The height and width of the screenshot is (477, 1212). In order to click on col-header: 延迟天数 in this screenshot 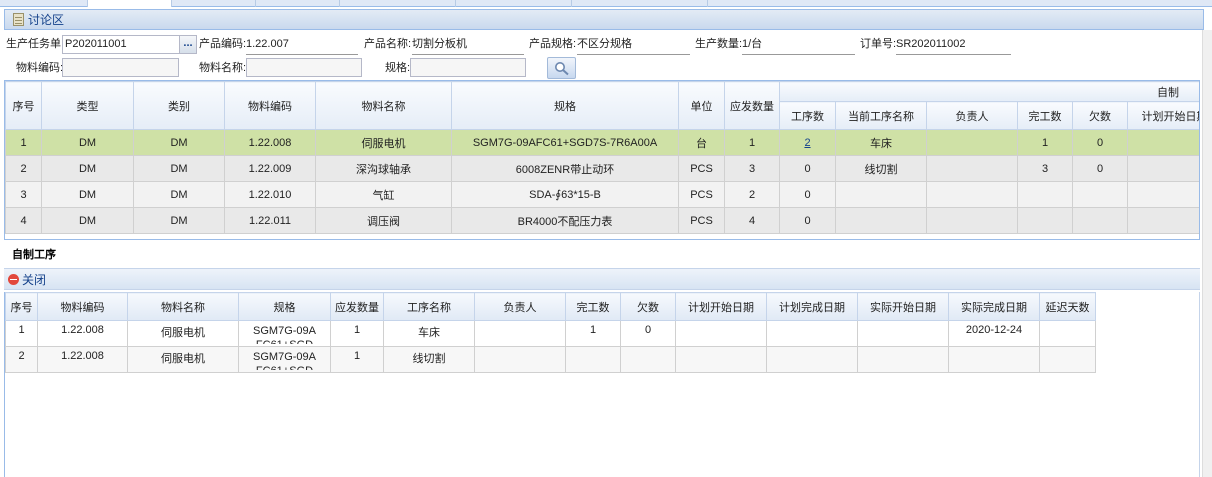, I will do `click(1067, 306)`.